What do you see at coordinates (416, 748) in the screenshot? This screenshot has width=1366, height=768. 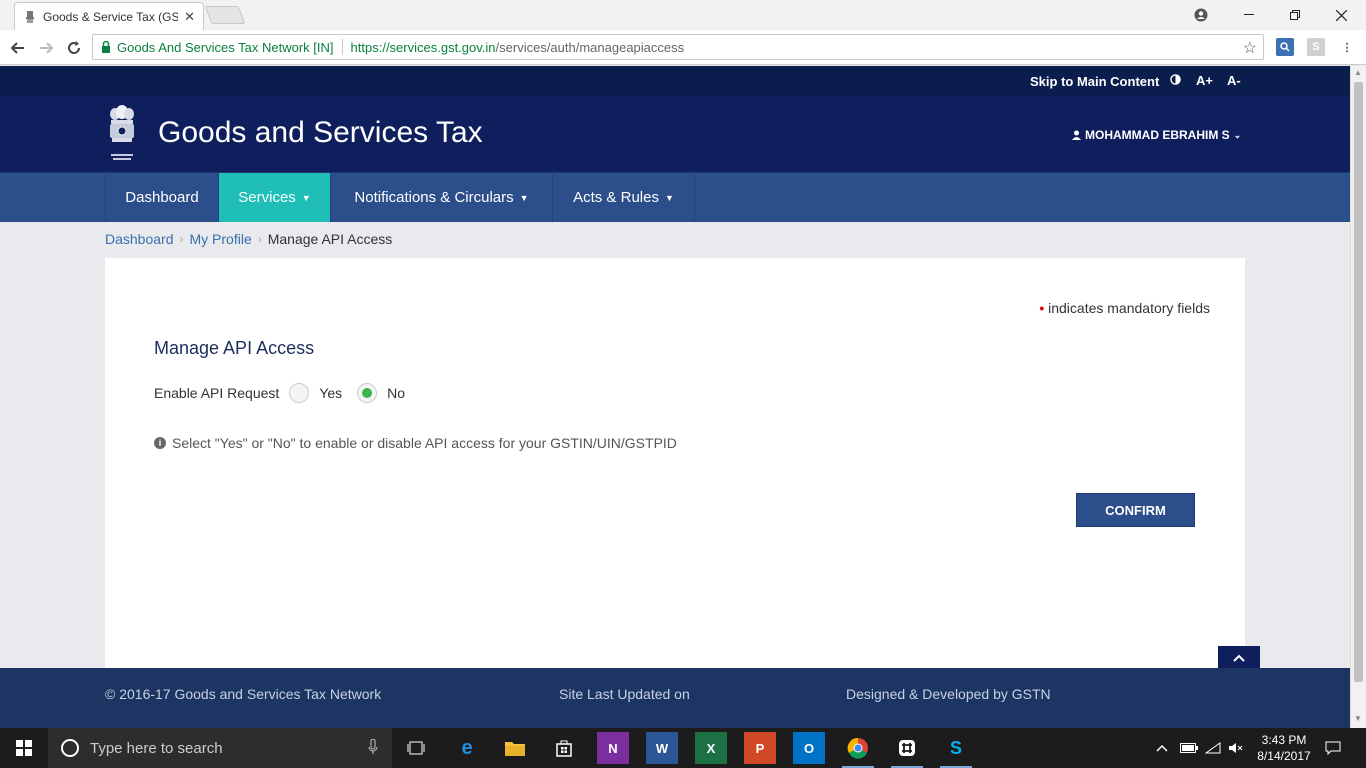 I see `task-view-icon` at bounding box center [416, 748].